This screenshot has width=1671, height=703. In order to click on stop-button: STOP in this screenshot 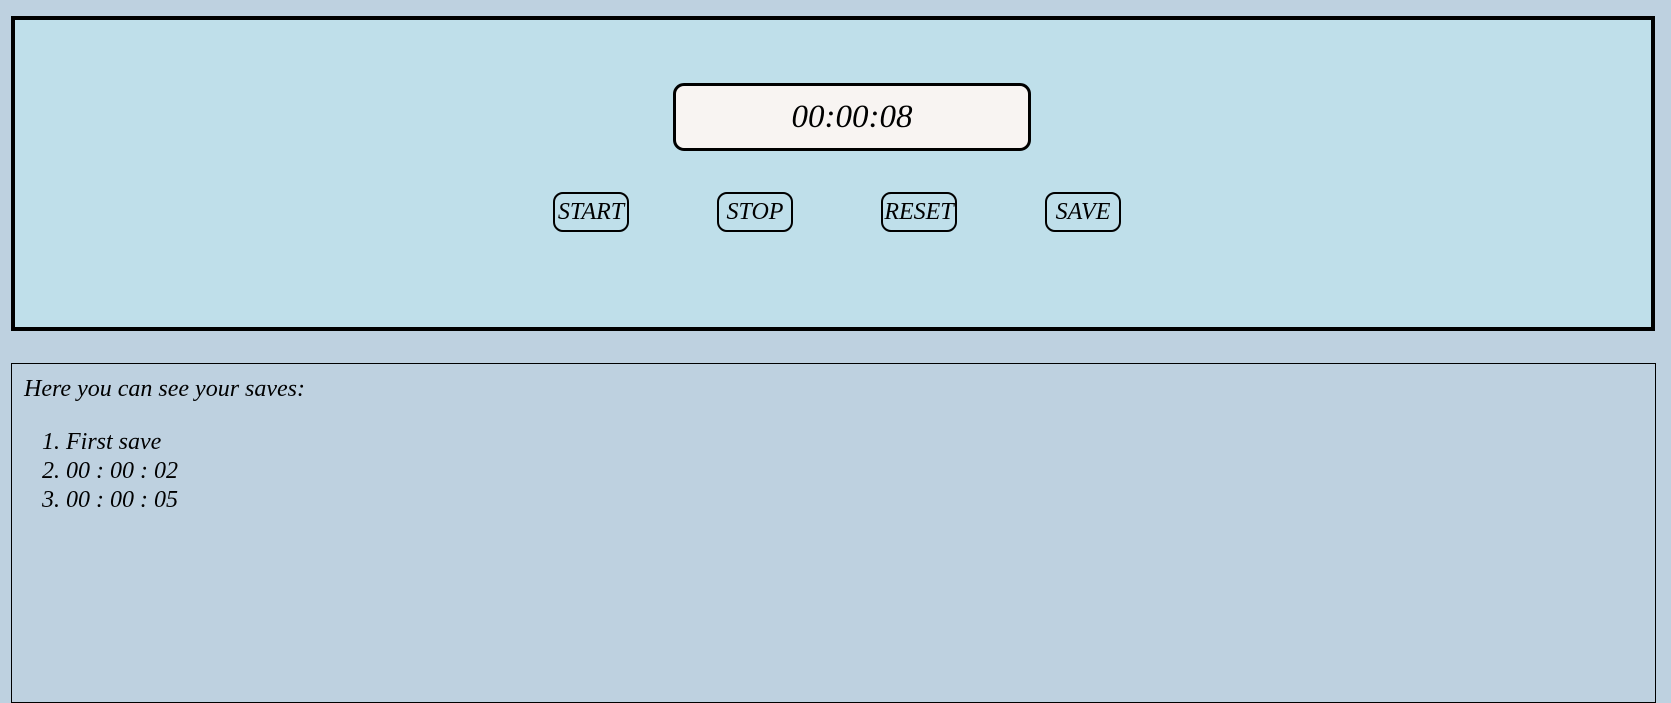, I will do `click(755, 212)`.